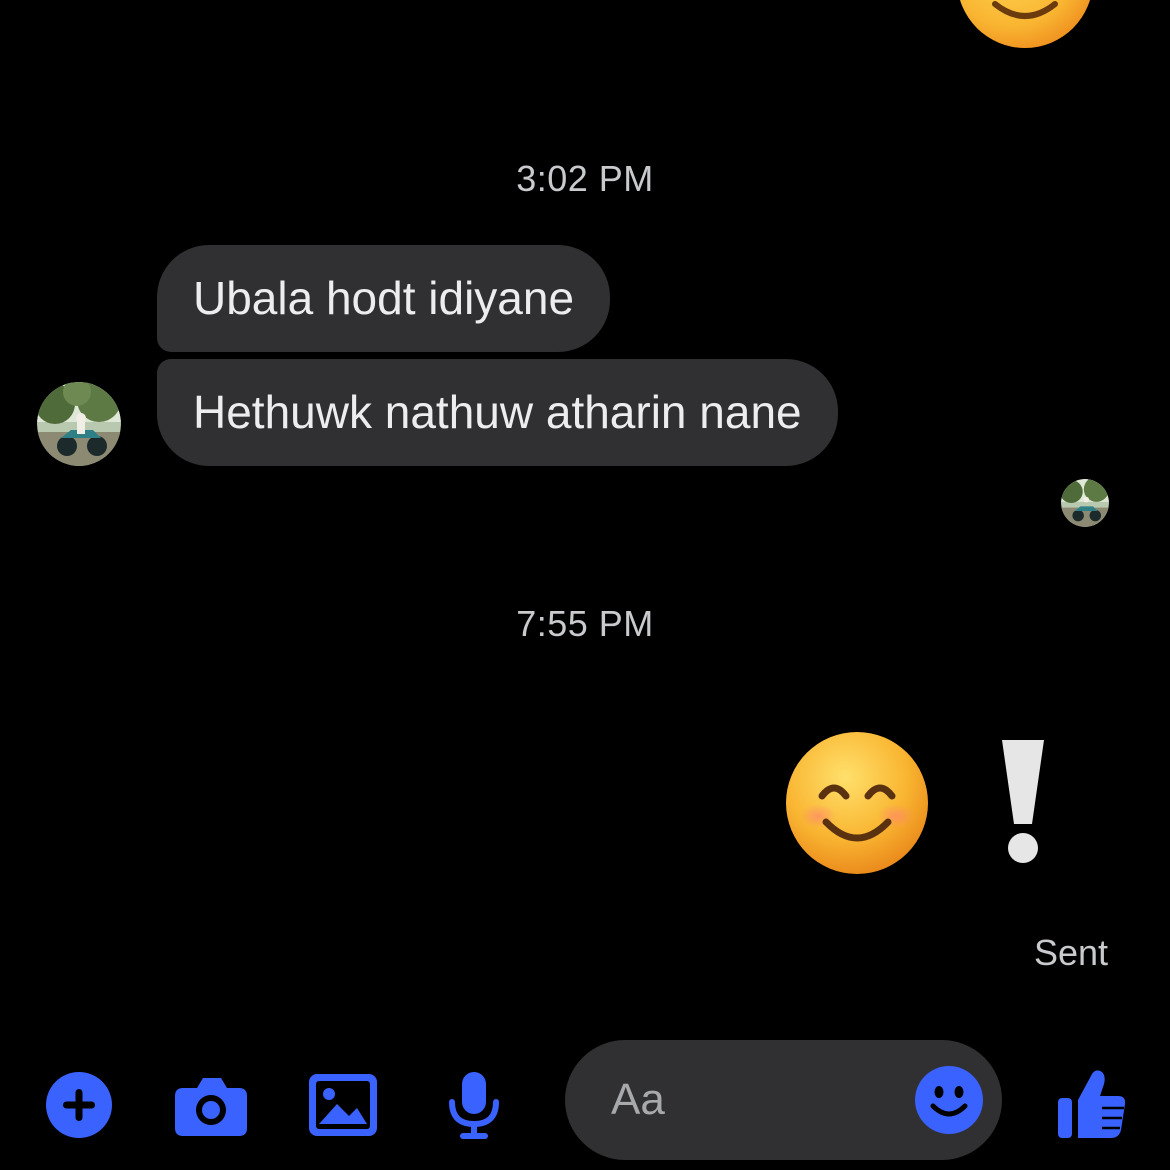 The image size is (1170, 1170). I want to click on message-status: Sent, so click(1070, 952).